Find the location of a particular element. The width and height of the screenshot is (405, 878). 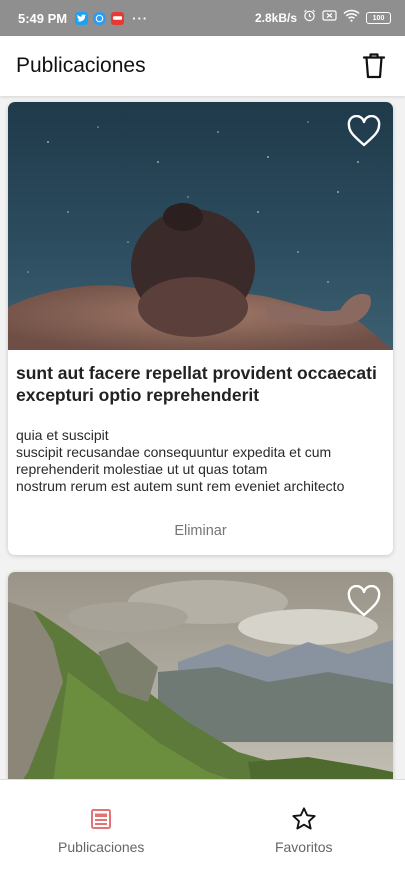

app-bar: Publicaciones is located at coordinates (202, 66).